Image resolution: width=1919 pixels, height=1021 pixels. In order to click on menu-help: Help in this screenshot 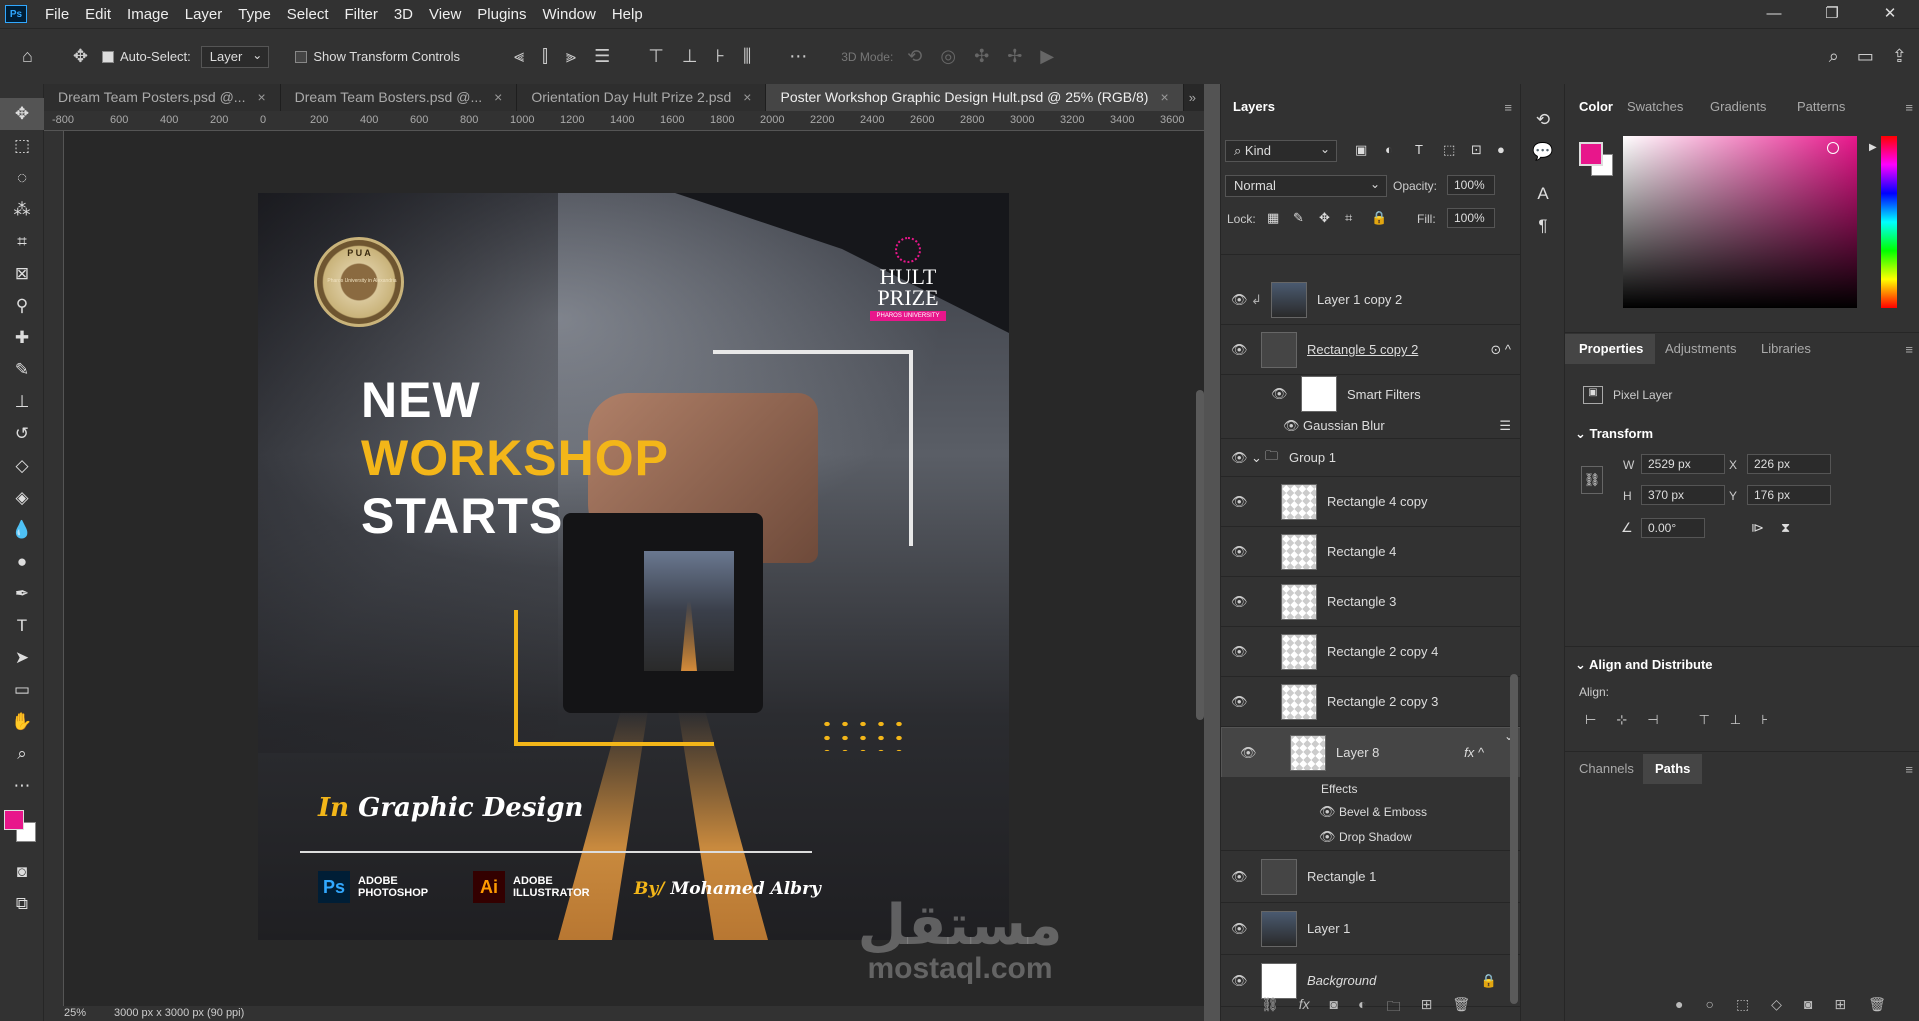, I will do `click(627, 14)`.